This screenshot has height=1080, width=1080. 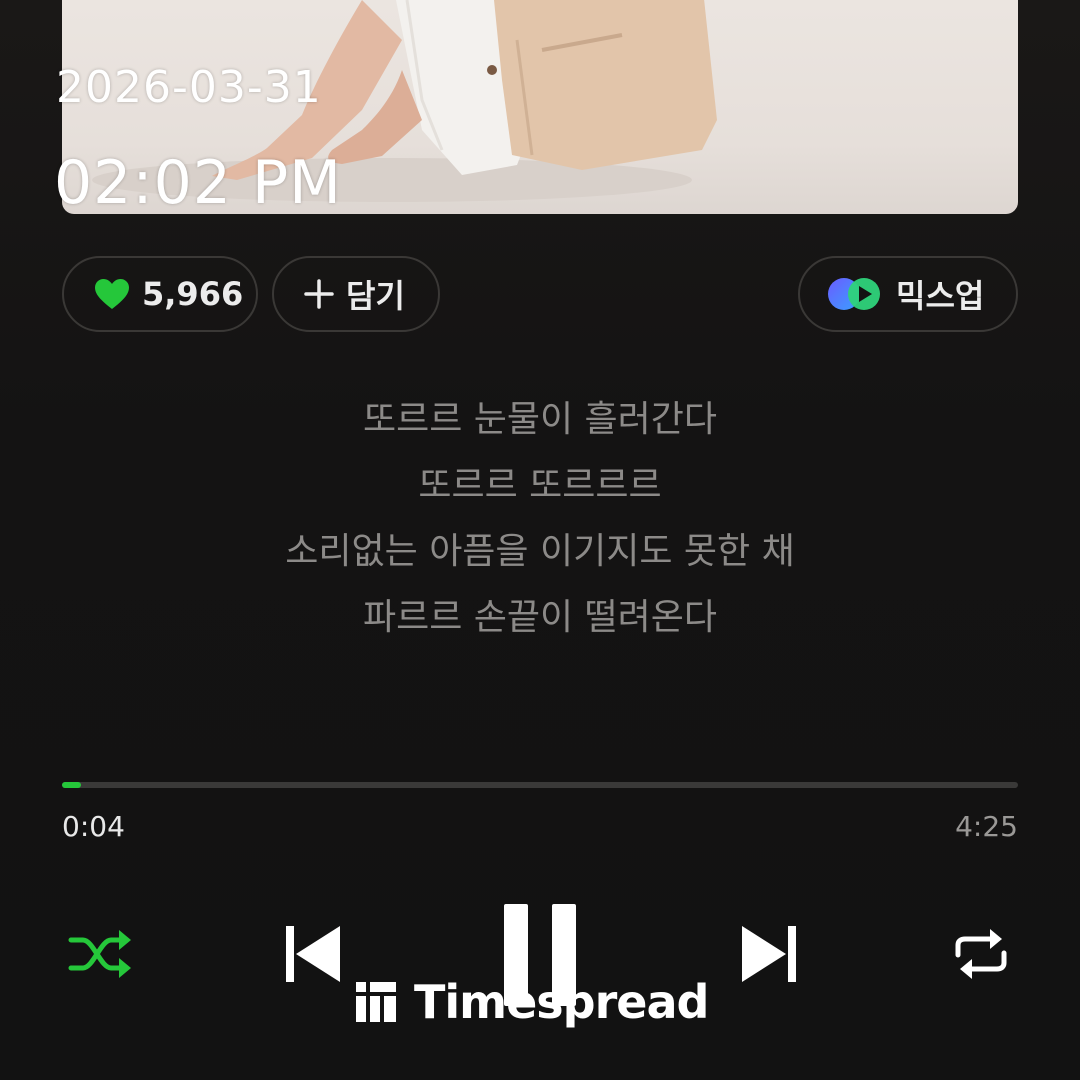 What do you see at coordinates (986, 826) in the screenshot?
I see `total-time: 4:25` at bounding box center [986, 826].